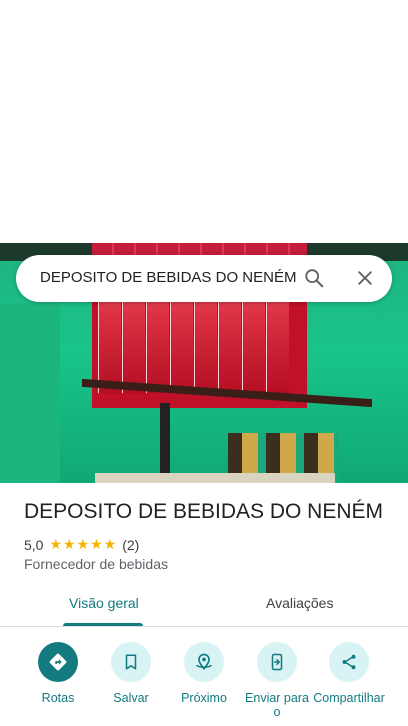 This screenshot has width=408, height=726. I want to click on tab-overview: Visão geral, so click(104, 603).